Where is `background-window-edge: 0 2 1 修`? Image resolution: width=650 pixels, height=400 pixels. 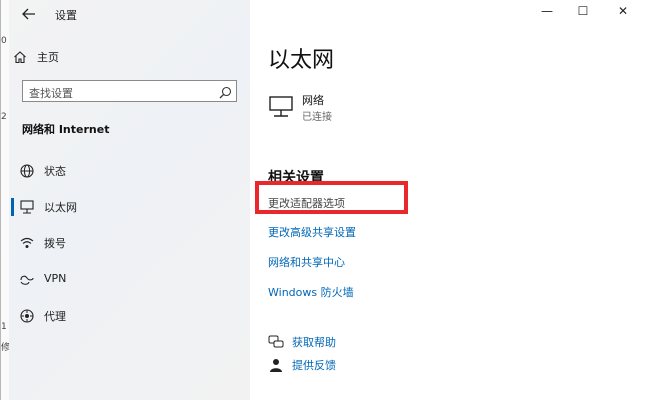 background-window-edge: 0 2 1 修 is located at coordinates (5, 200).